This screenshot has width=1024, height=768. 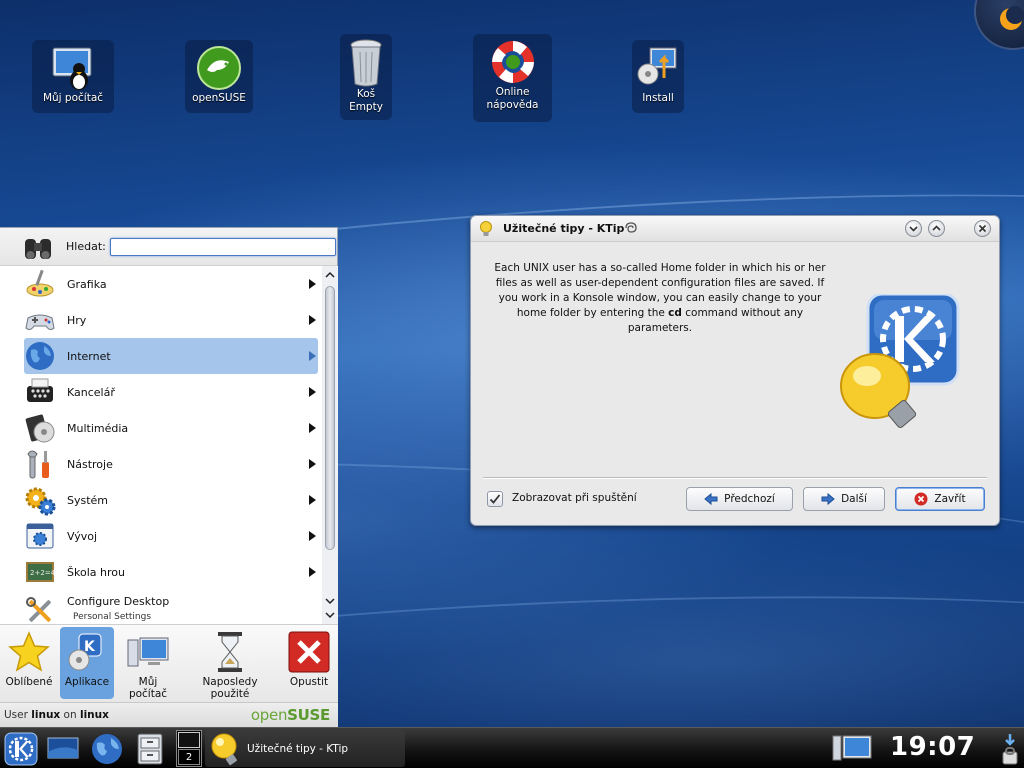 What do you see at coordinates (735, 229) in the screenshot?
I see `window-titlebar: Užitečné tipy - KTip` at bounding box center [735, 229].